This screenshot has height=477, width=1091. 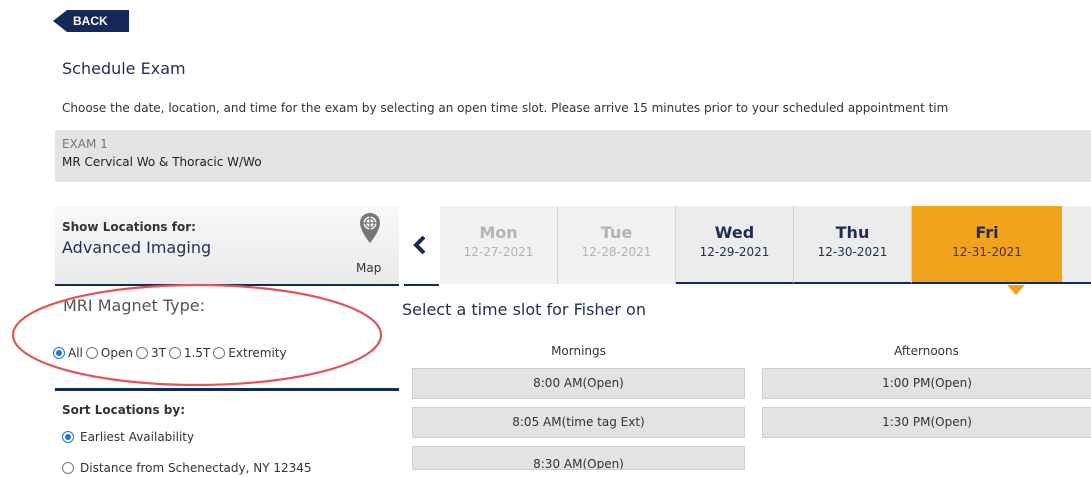 I want to click on day-date: 12-29-2021, so click(x=734, y=252).